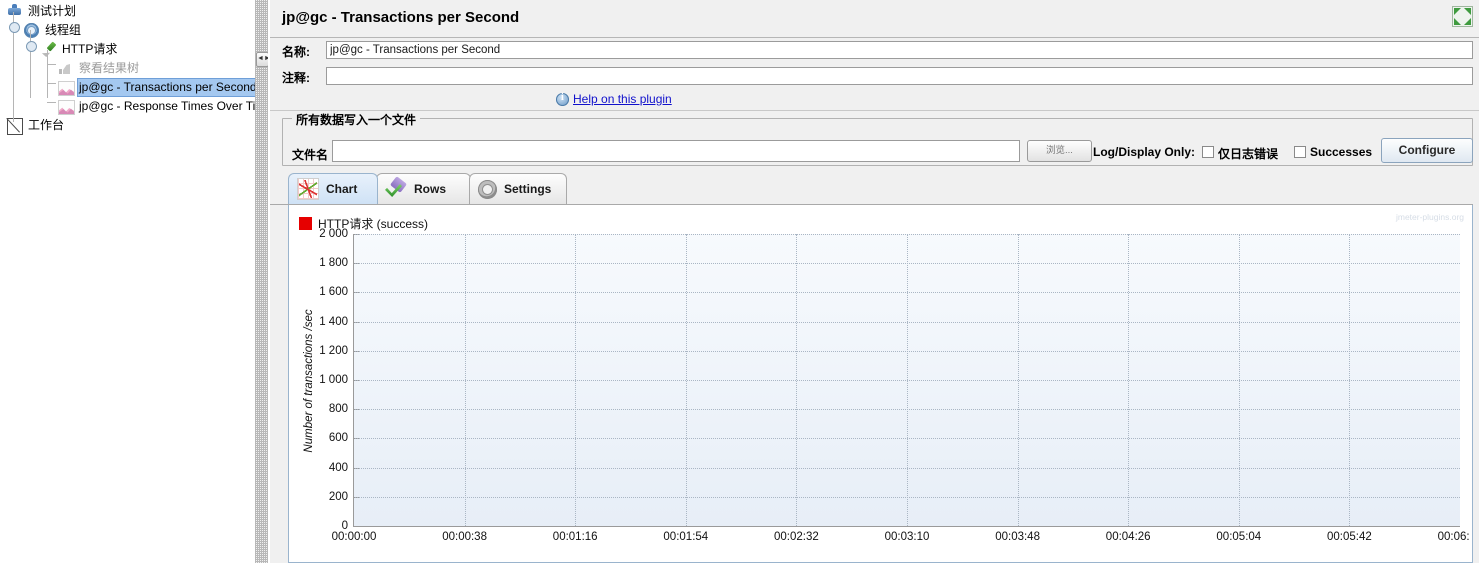  Describe the element at coordinates (308, 189) in the screenshot. I see `chart-icon` at that location.